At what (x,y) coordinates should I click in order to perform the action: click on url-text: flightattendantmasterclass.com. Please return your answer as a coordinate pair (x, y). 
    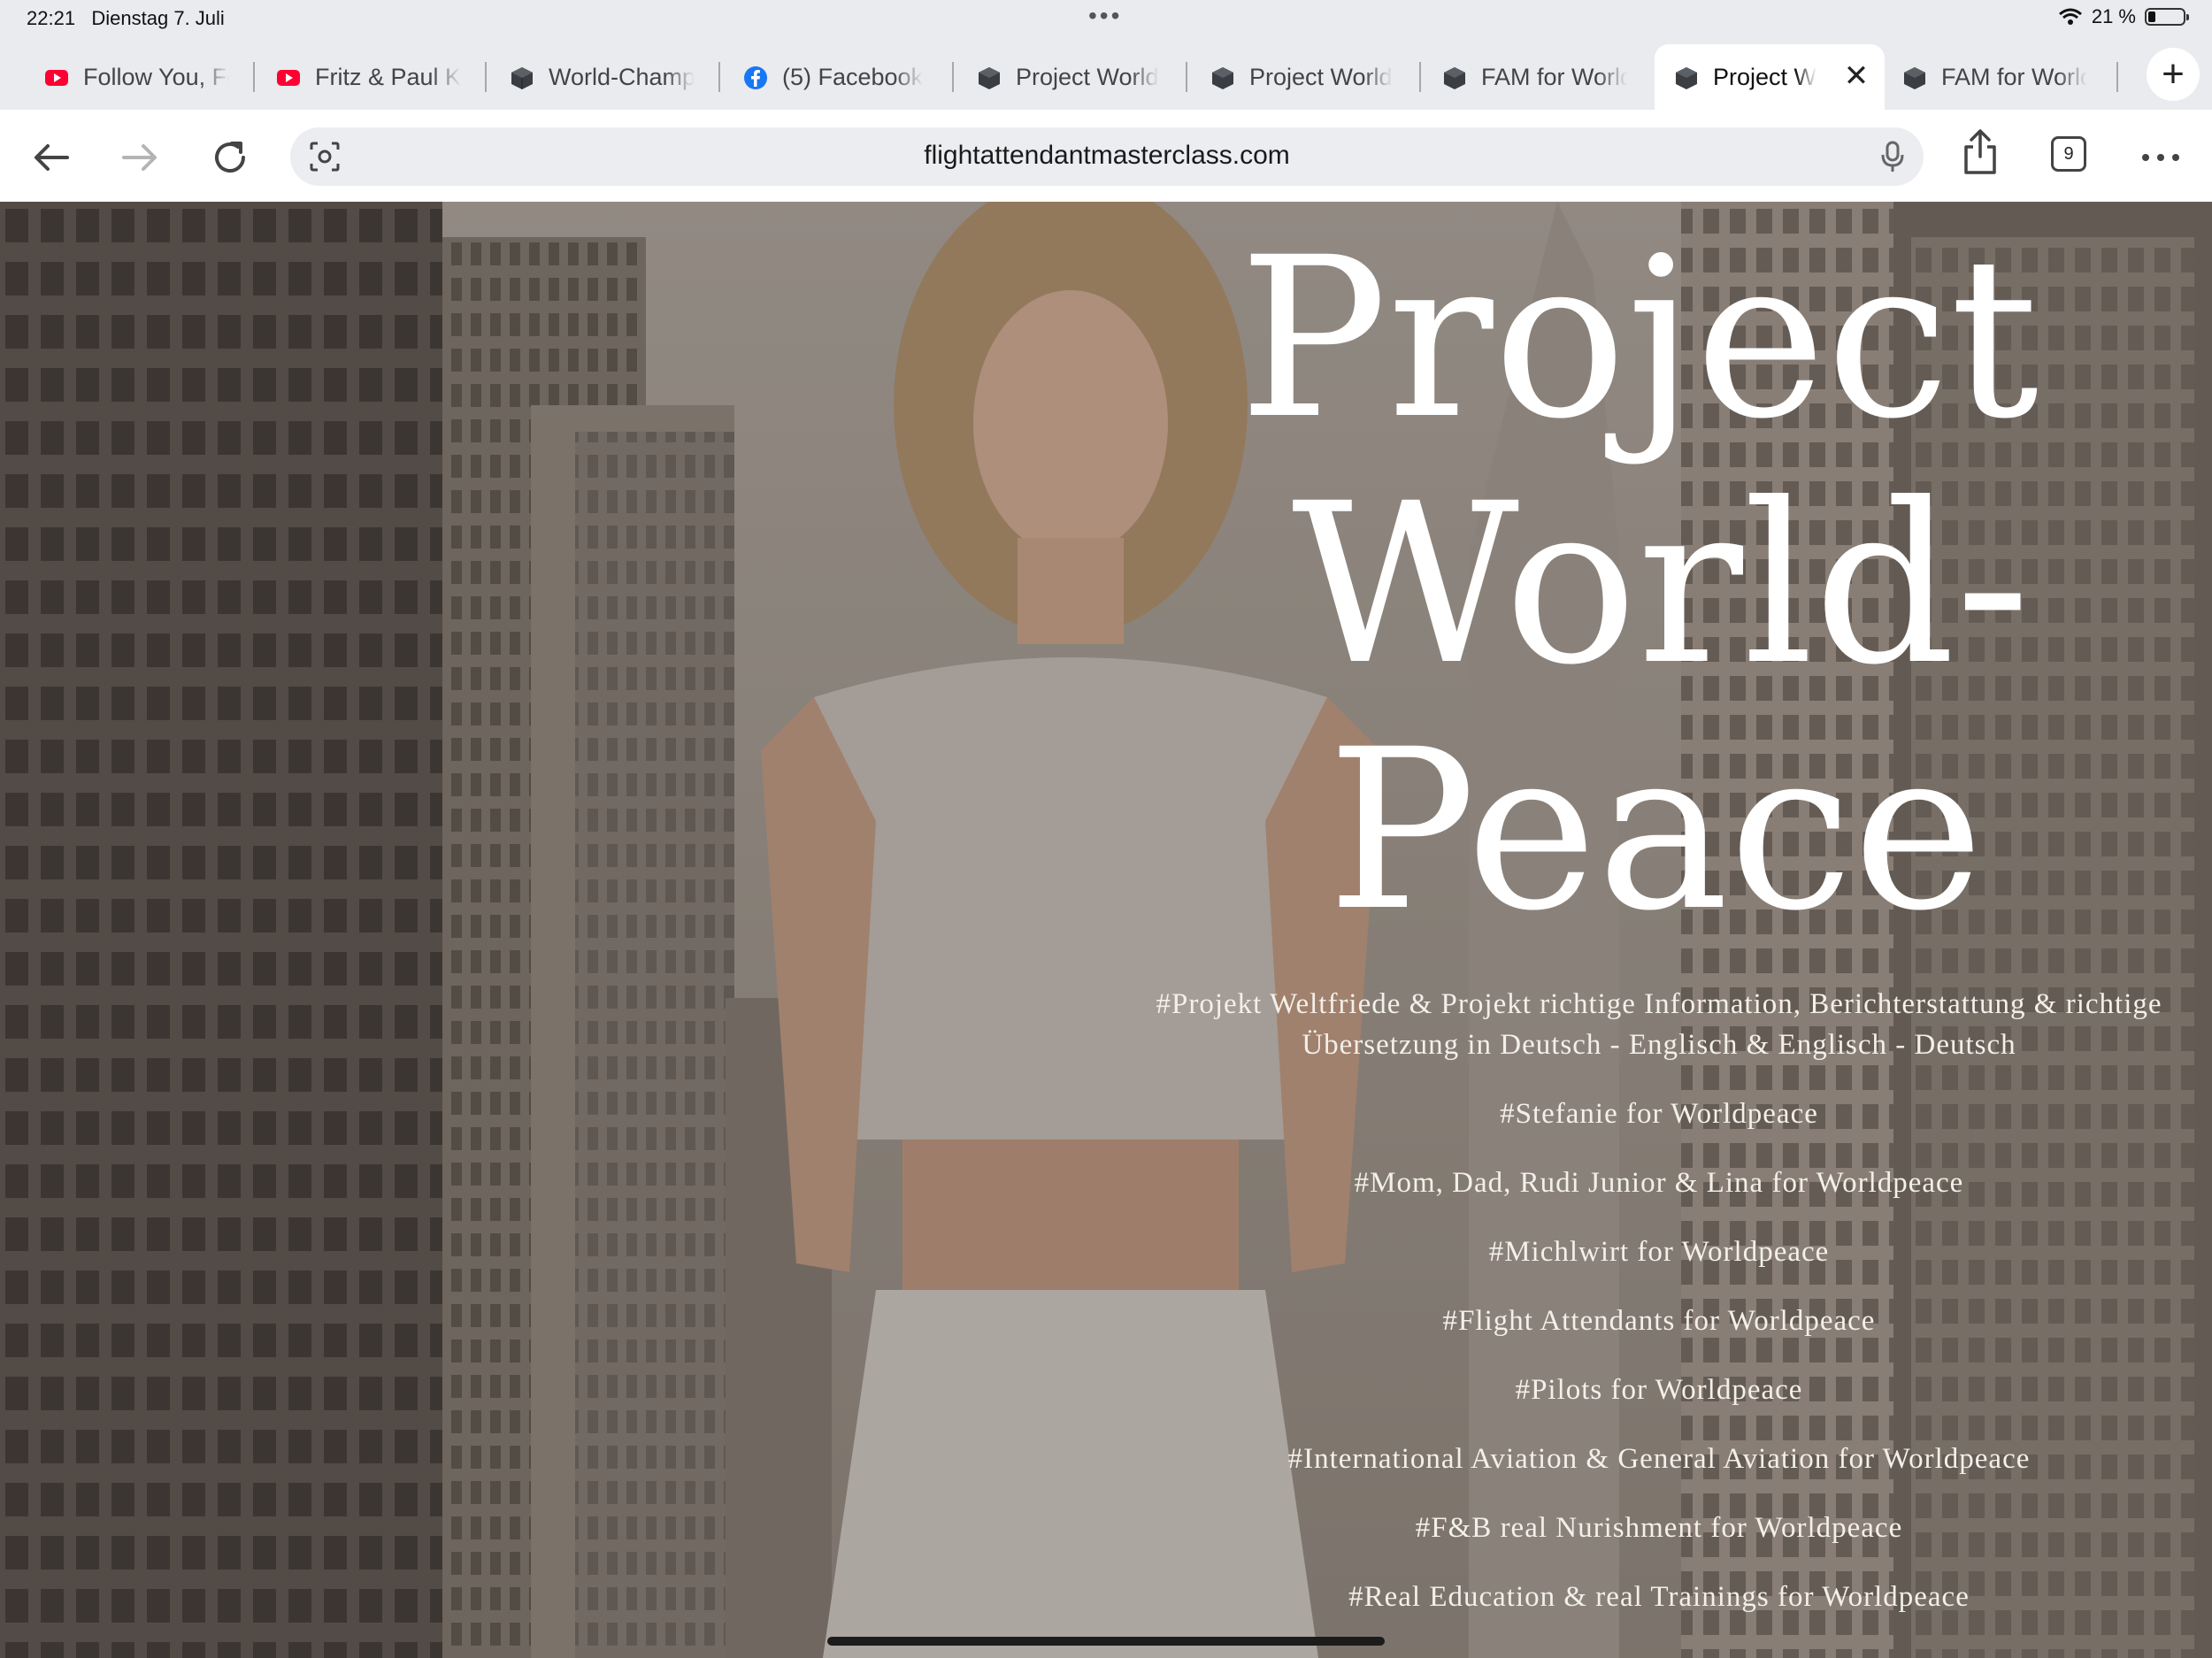
    Looking at the image, I should click on (1107, 155).